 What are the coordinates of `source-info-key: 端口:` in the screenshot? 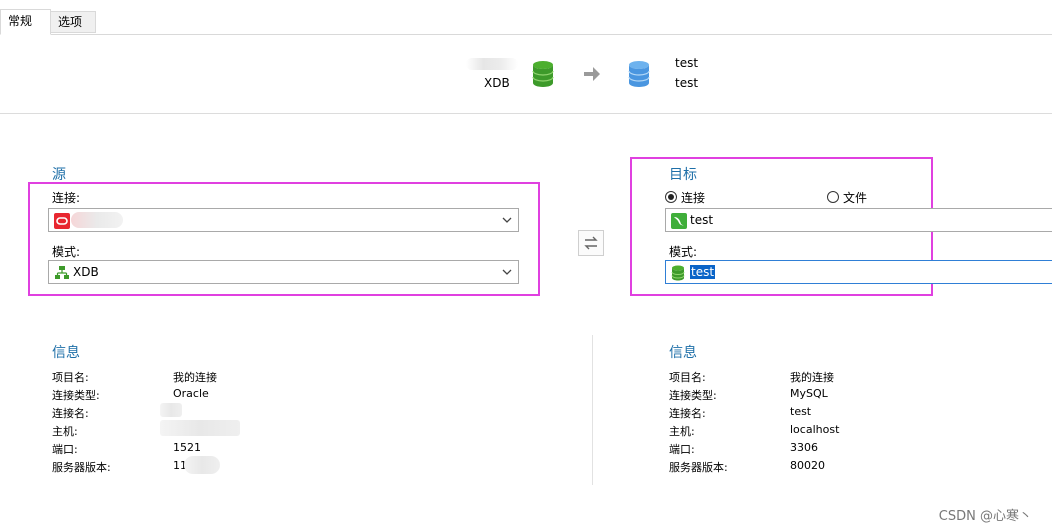 It's located at (65, 449).